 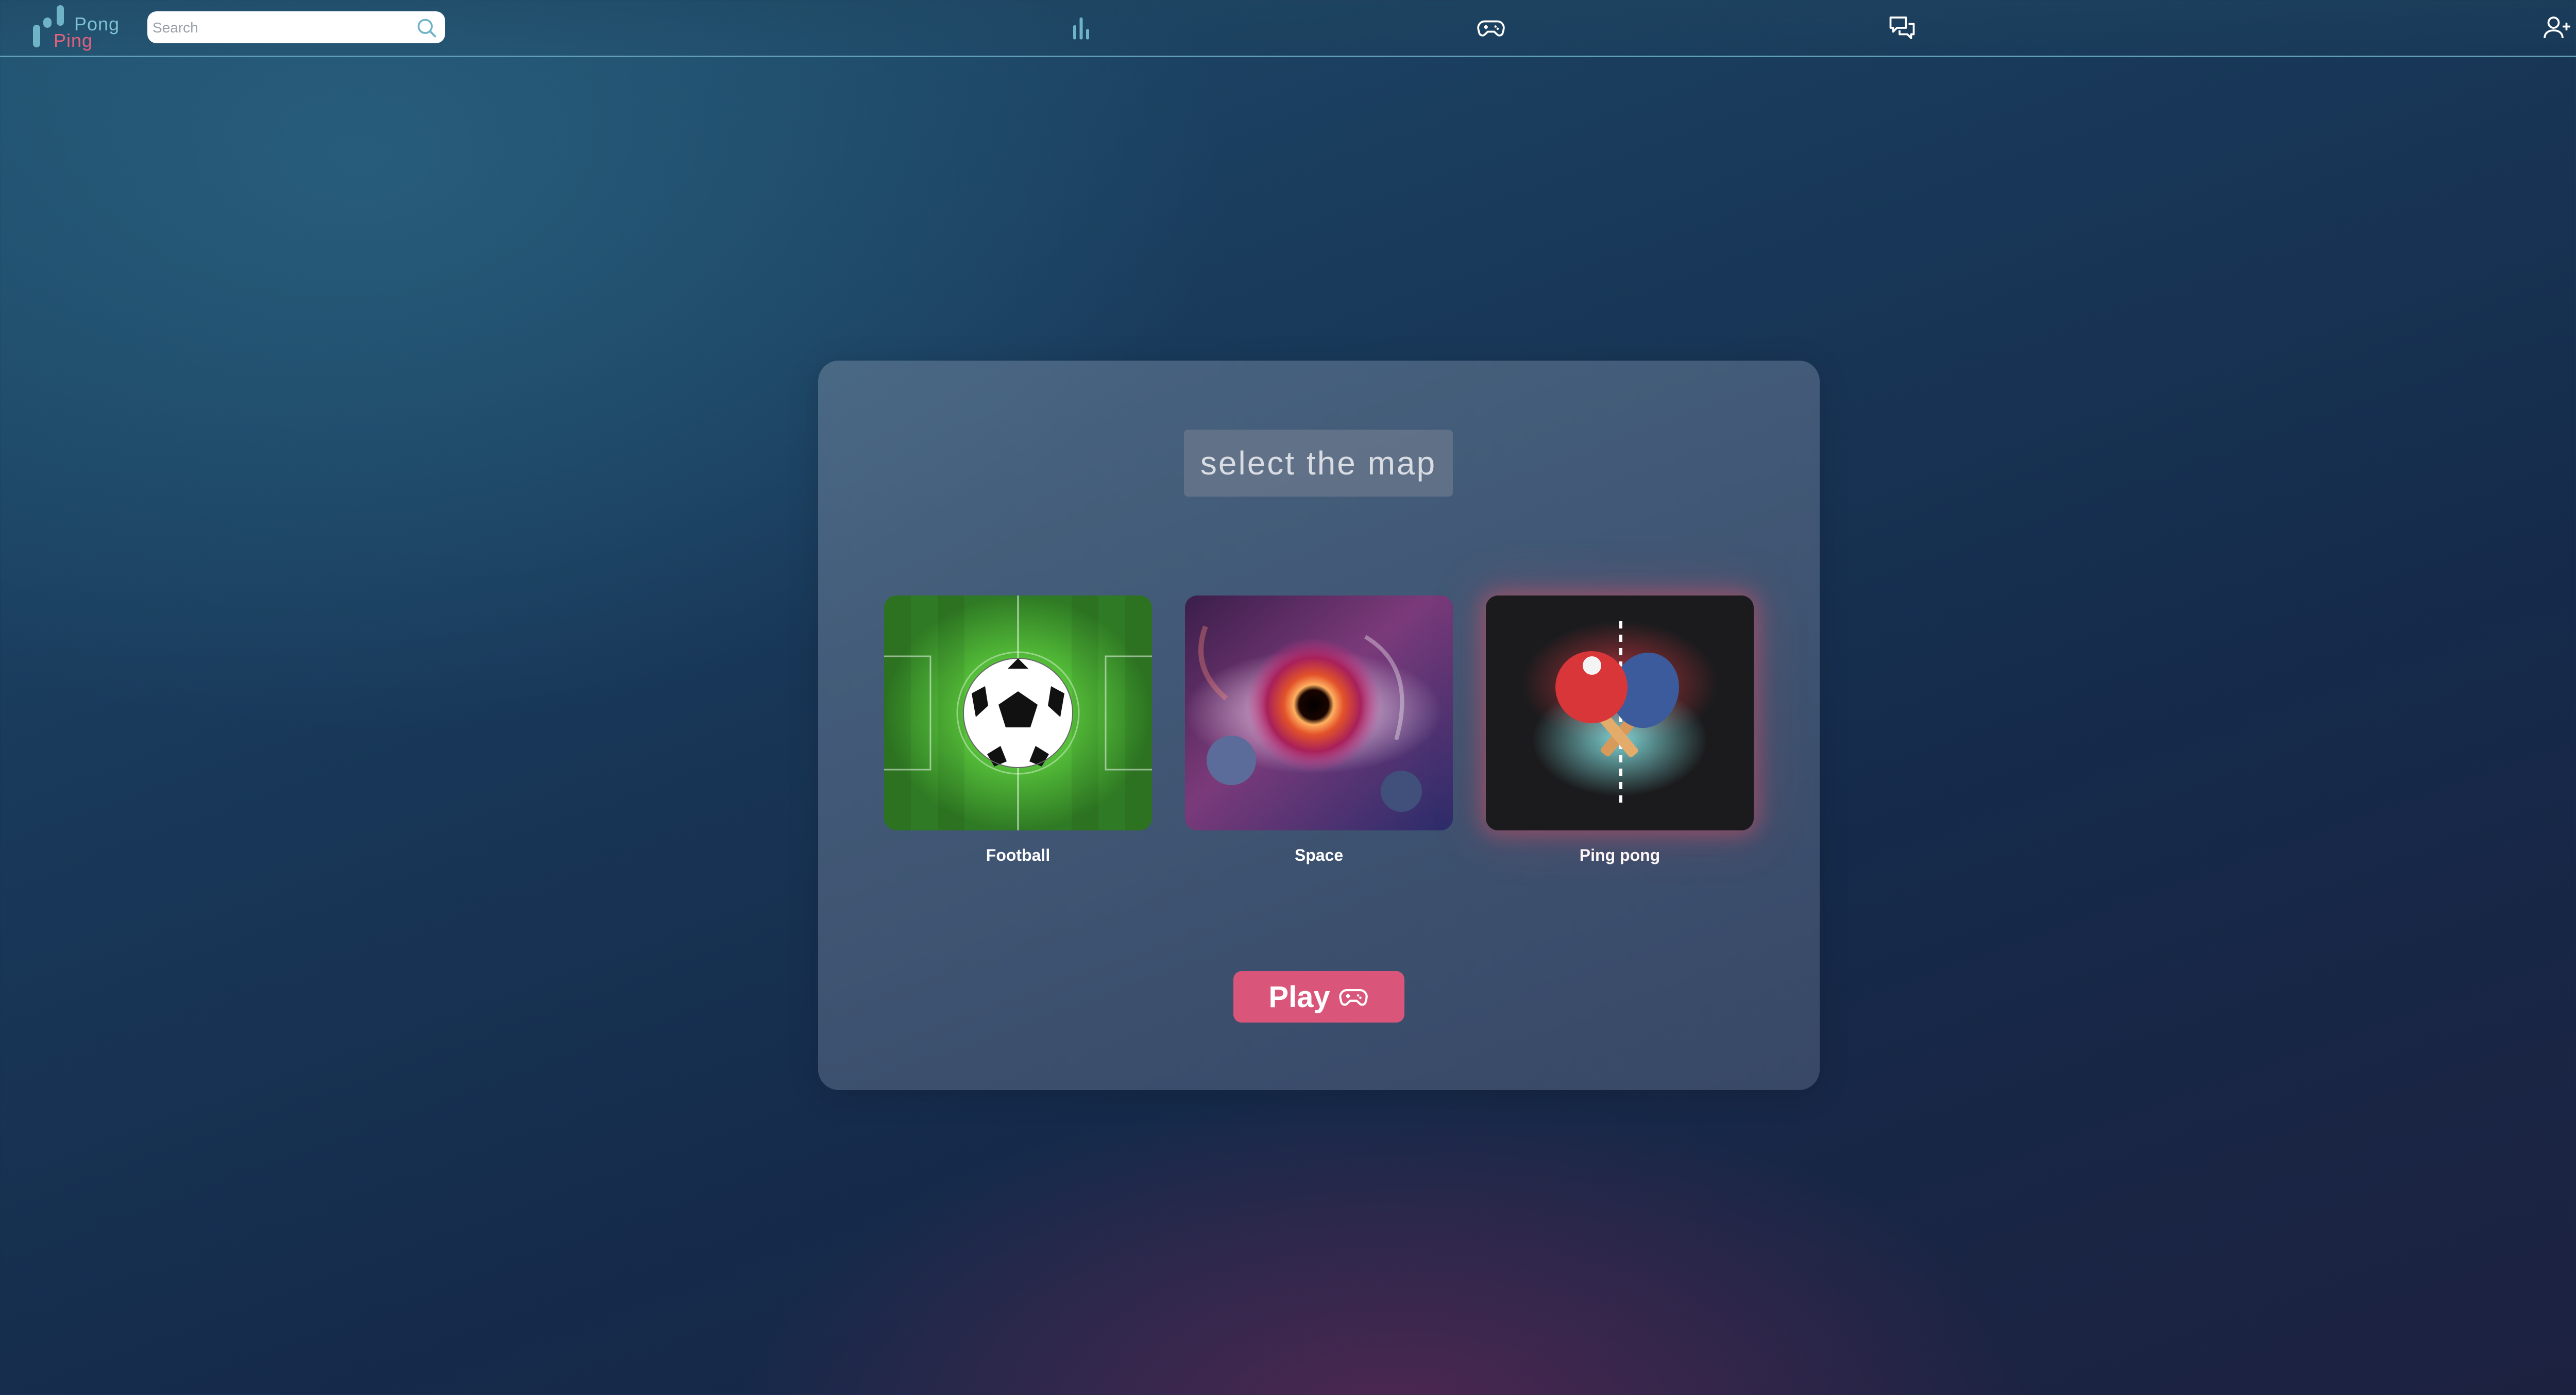 What do you see at coordinates (1288, 29) in the screenshot?
I see `top-navigation-bar: Pong Ping` at bounding box center [1288, 29].